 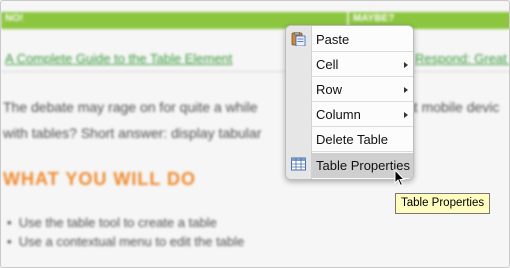 What do you see at coordinates (443, 203) in the screenshot?
I see `tooltip: Table Properties` at bounding box center [443, 203].